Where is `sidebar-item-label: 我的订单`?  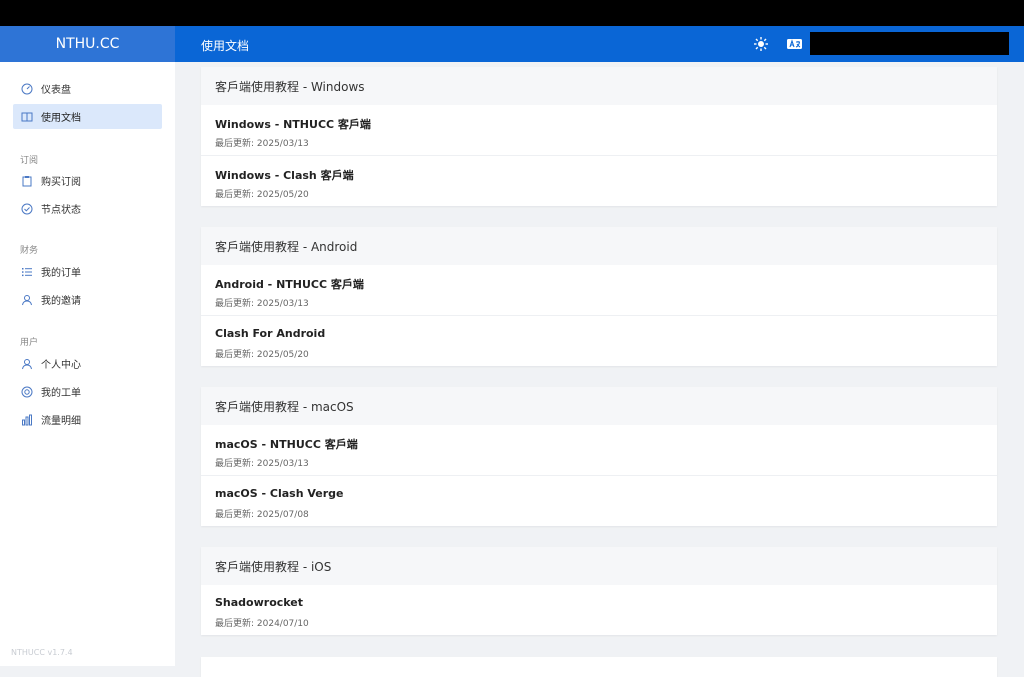
sidebar-item-label: 我的订单 is located at coordinates (61, 273).